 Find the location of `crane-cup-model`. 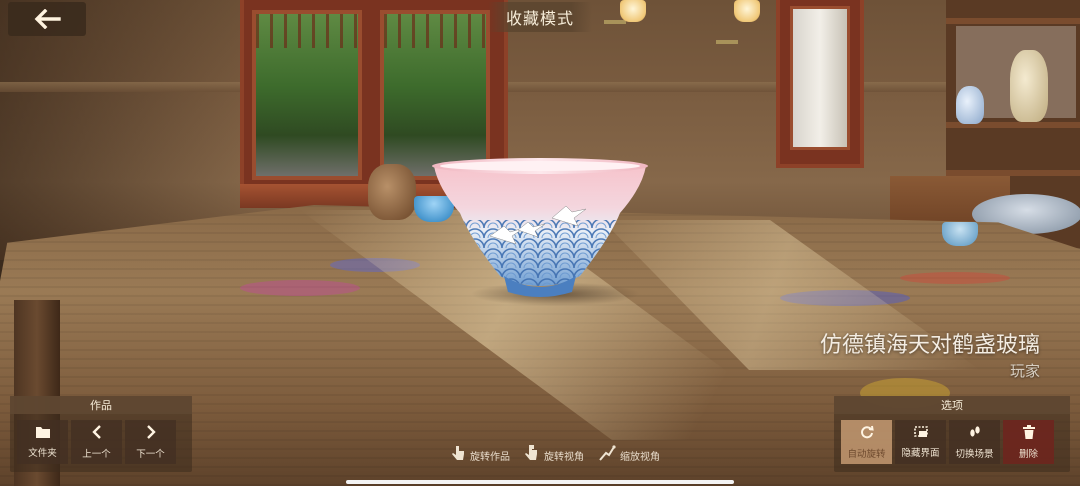

crane-cup-model is located at coordinates (540, 230).